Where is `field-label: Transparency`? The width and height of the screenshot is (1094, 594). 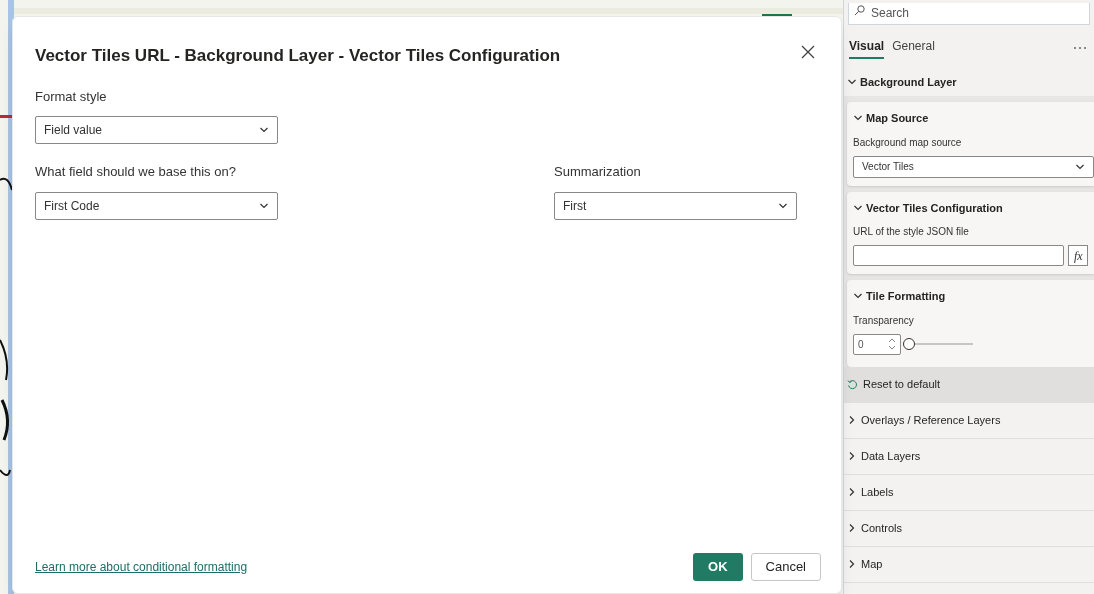
field-label: Transparency is located at coordinates (884, 320).